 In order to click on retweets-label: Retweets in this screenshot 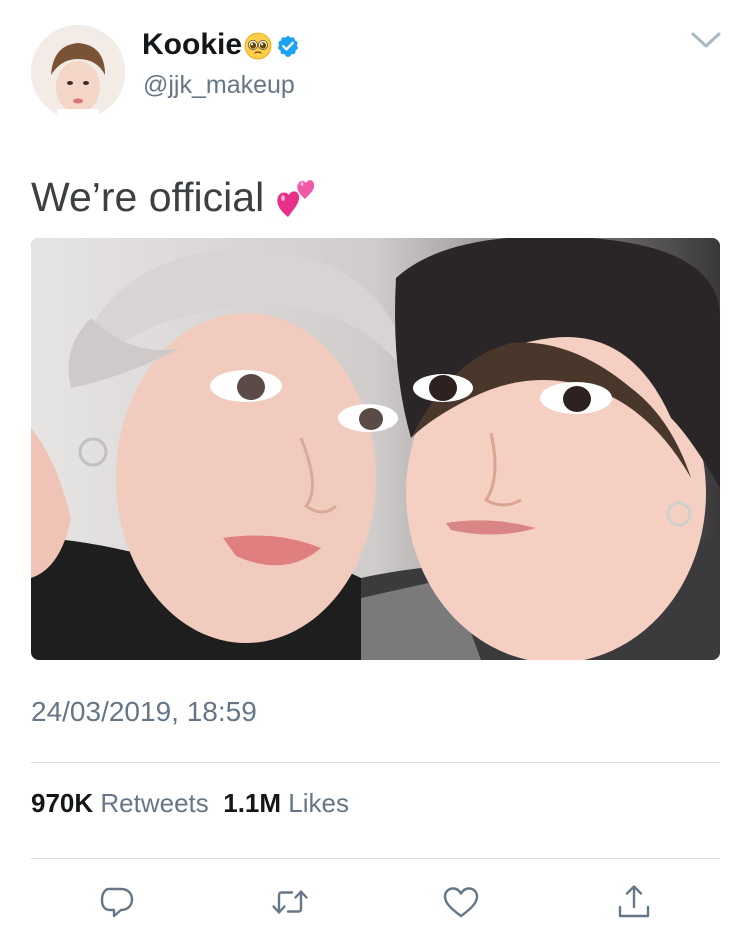, I will do `click(154, 803)`.